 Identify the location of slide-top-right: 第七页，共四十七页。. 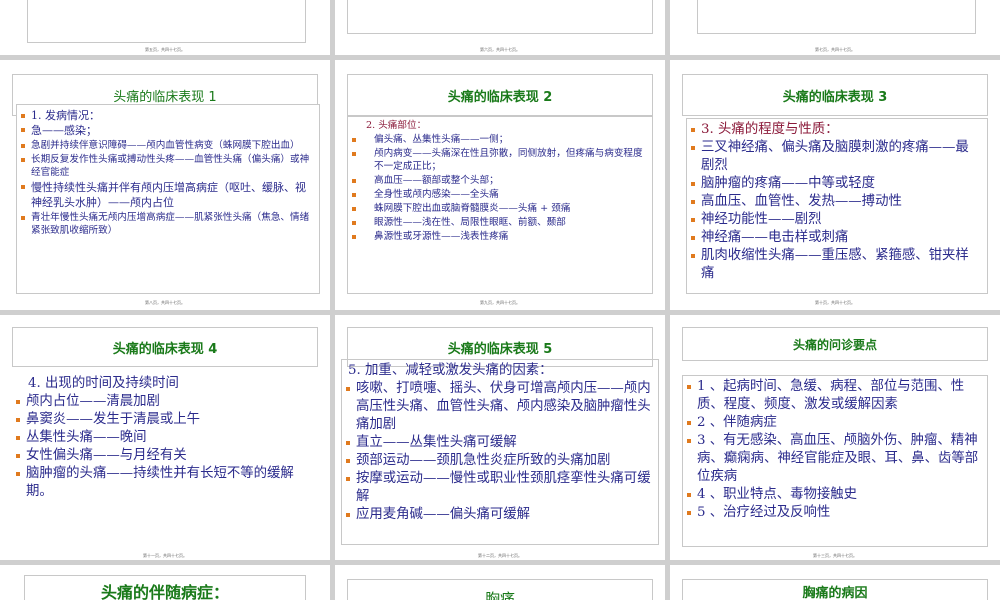
(835, 27).